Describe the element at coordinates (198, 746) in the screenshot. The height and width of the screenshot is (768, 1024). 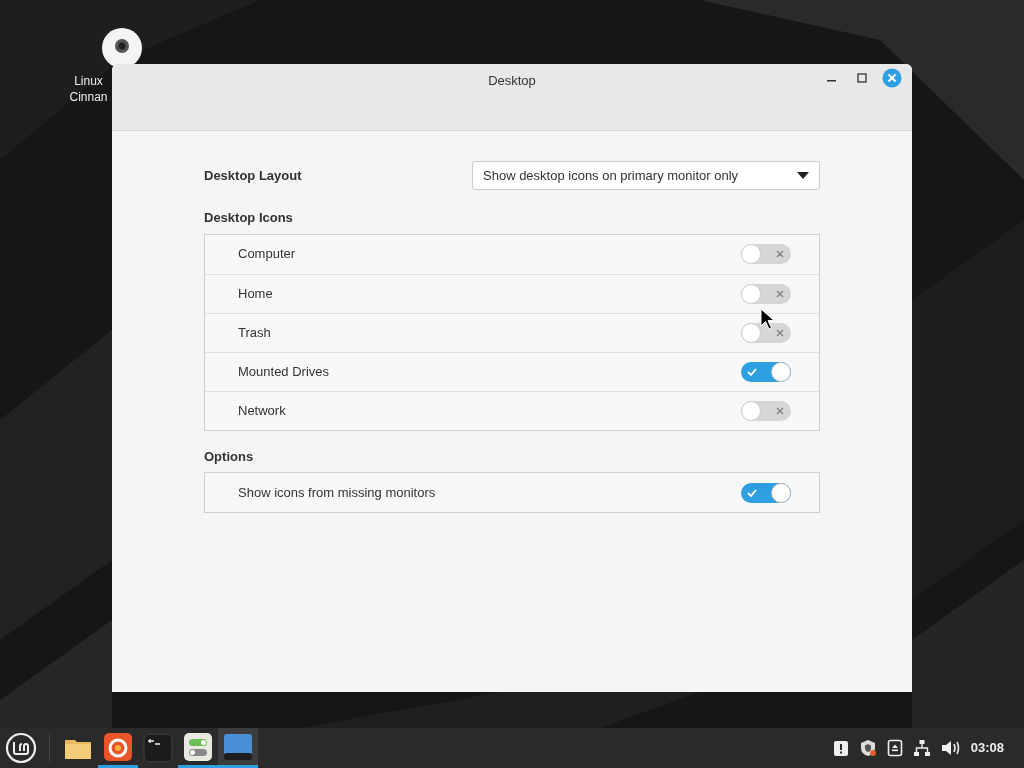
I see `toggles-icon` at that location.